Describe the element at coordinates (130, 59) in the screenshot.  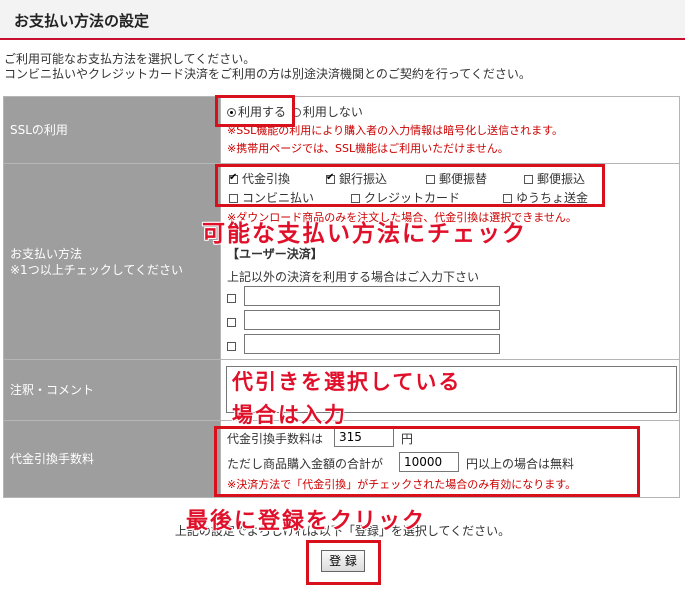
I see `intro-line-1: ご利用可能なお支払方法を選択してください。` at that location.